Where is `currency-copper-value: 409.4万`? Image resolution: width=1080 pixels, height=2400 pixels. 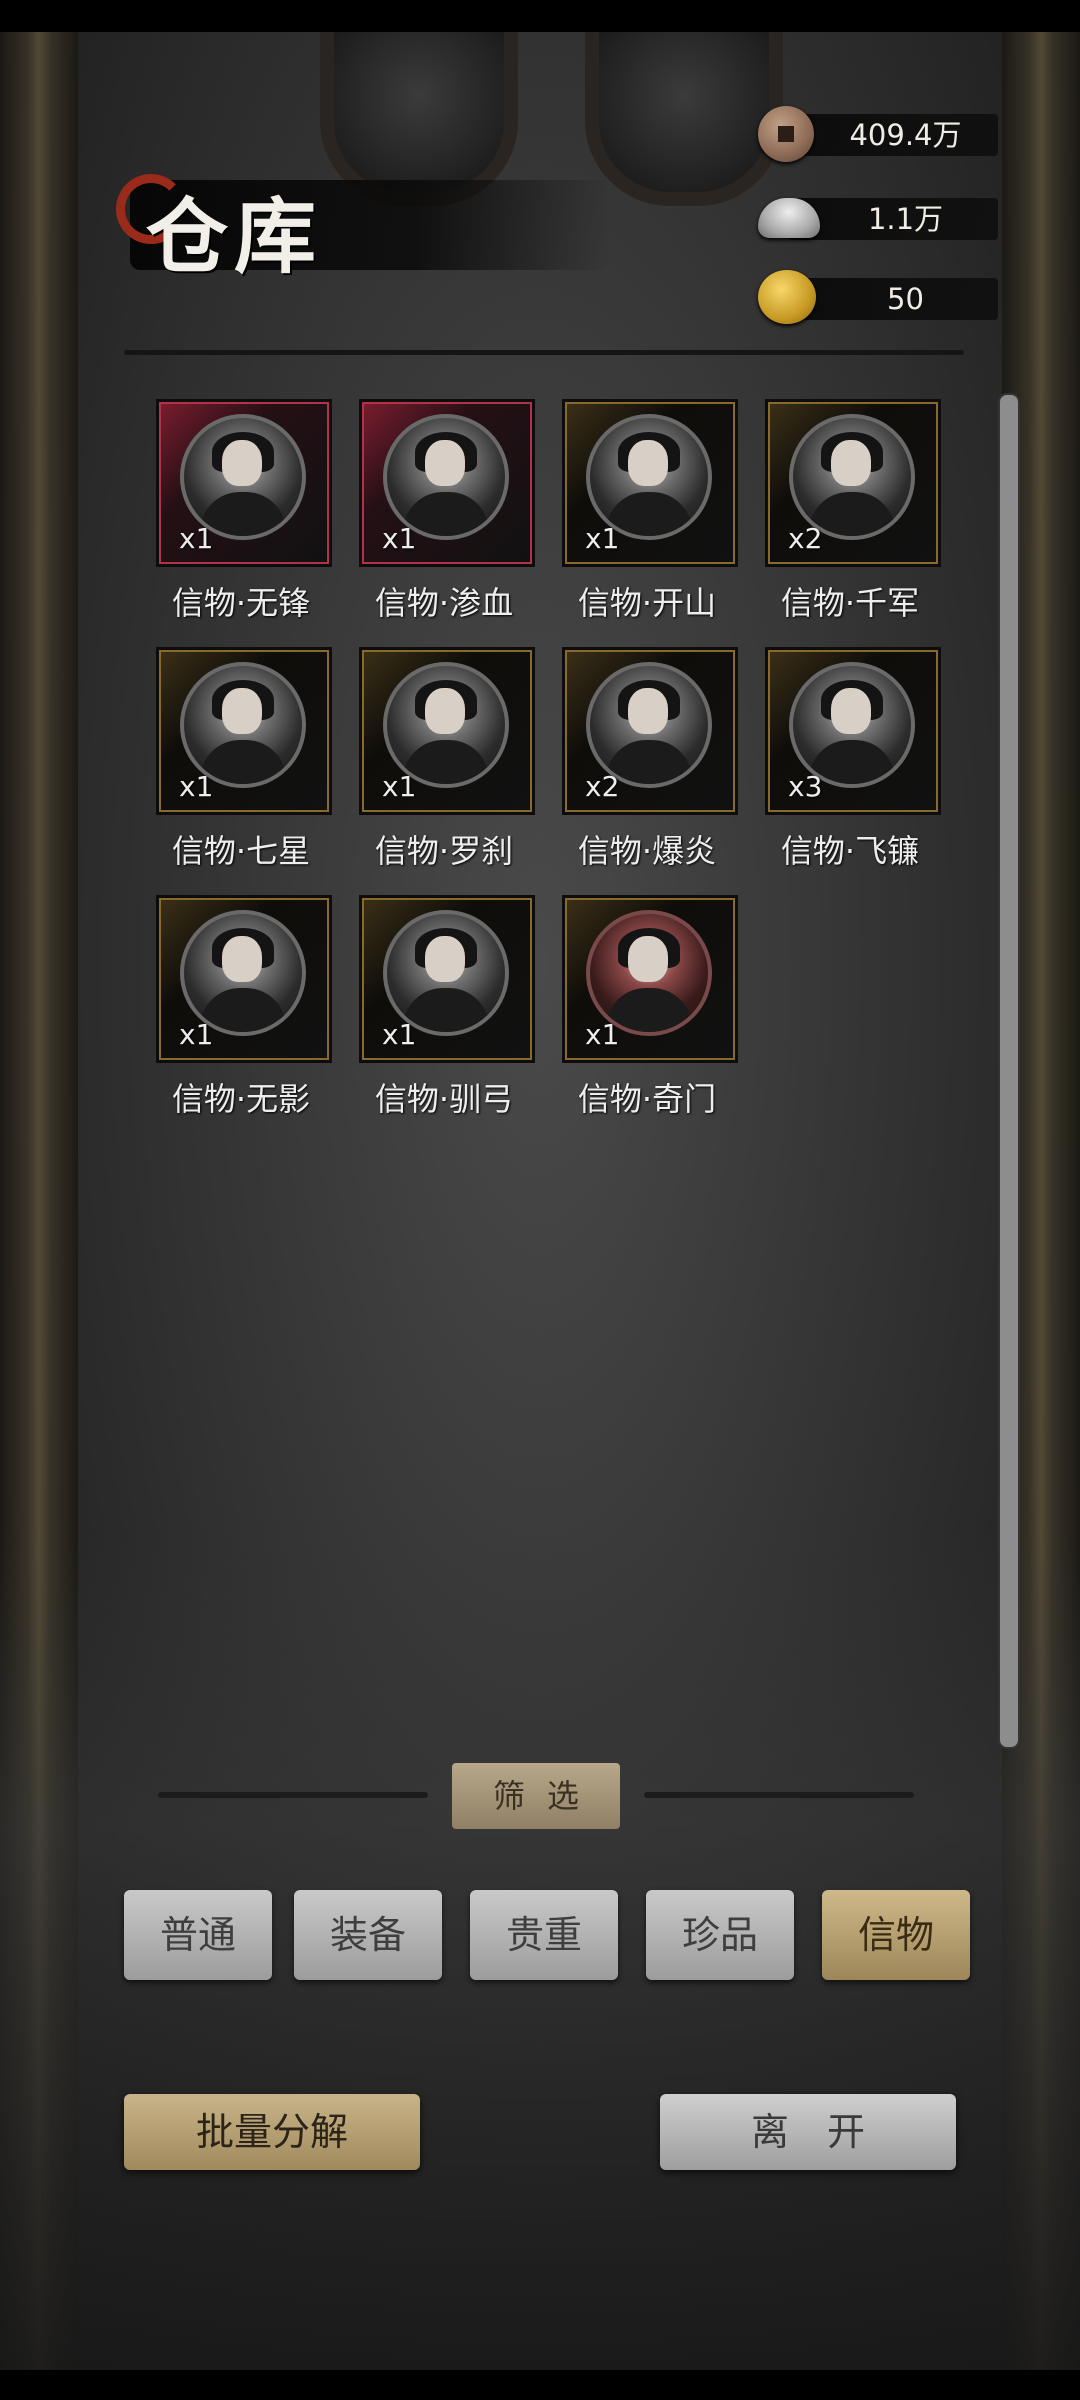
currency-copper-value: 409.4万 is located at coordinates (905, 135).